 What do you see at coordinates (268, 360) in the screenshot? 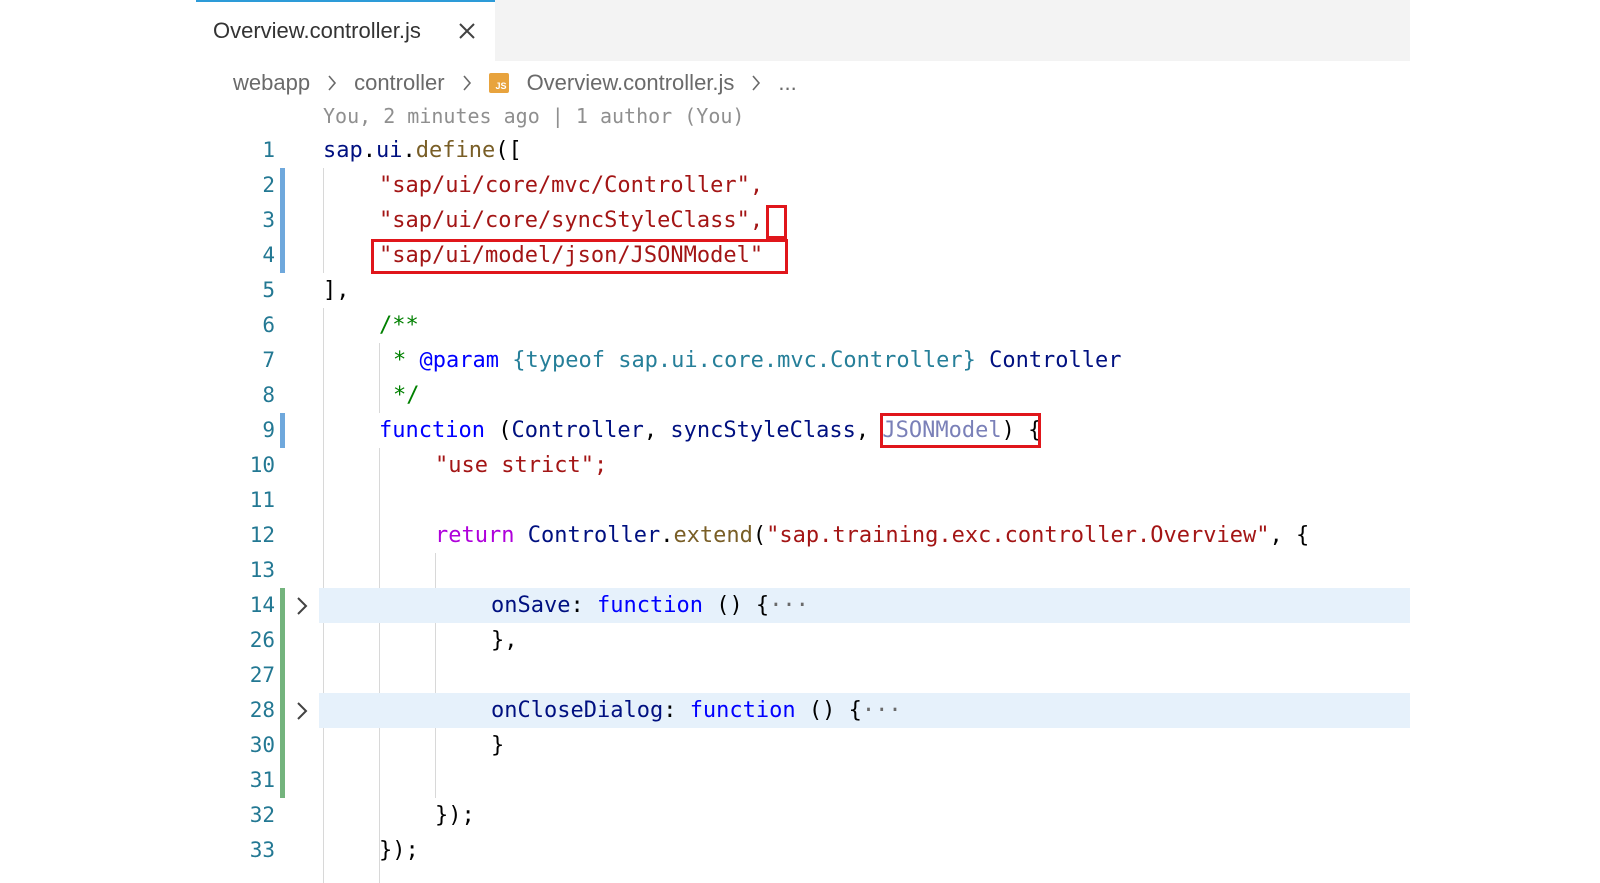
I see `line-number: 7` at bounding box center [268, 360].